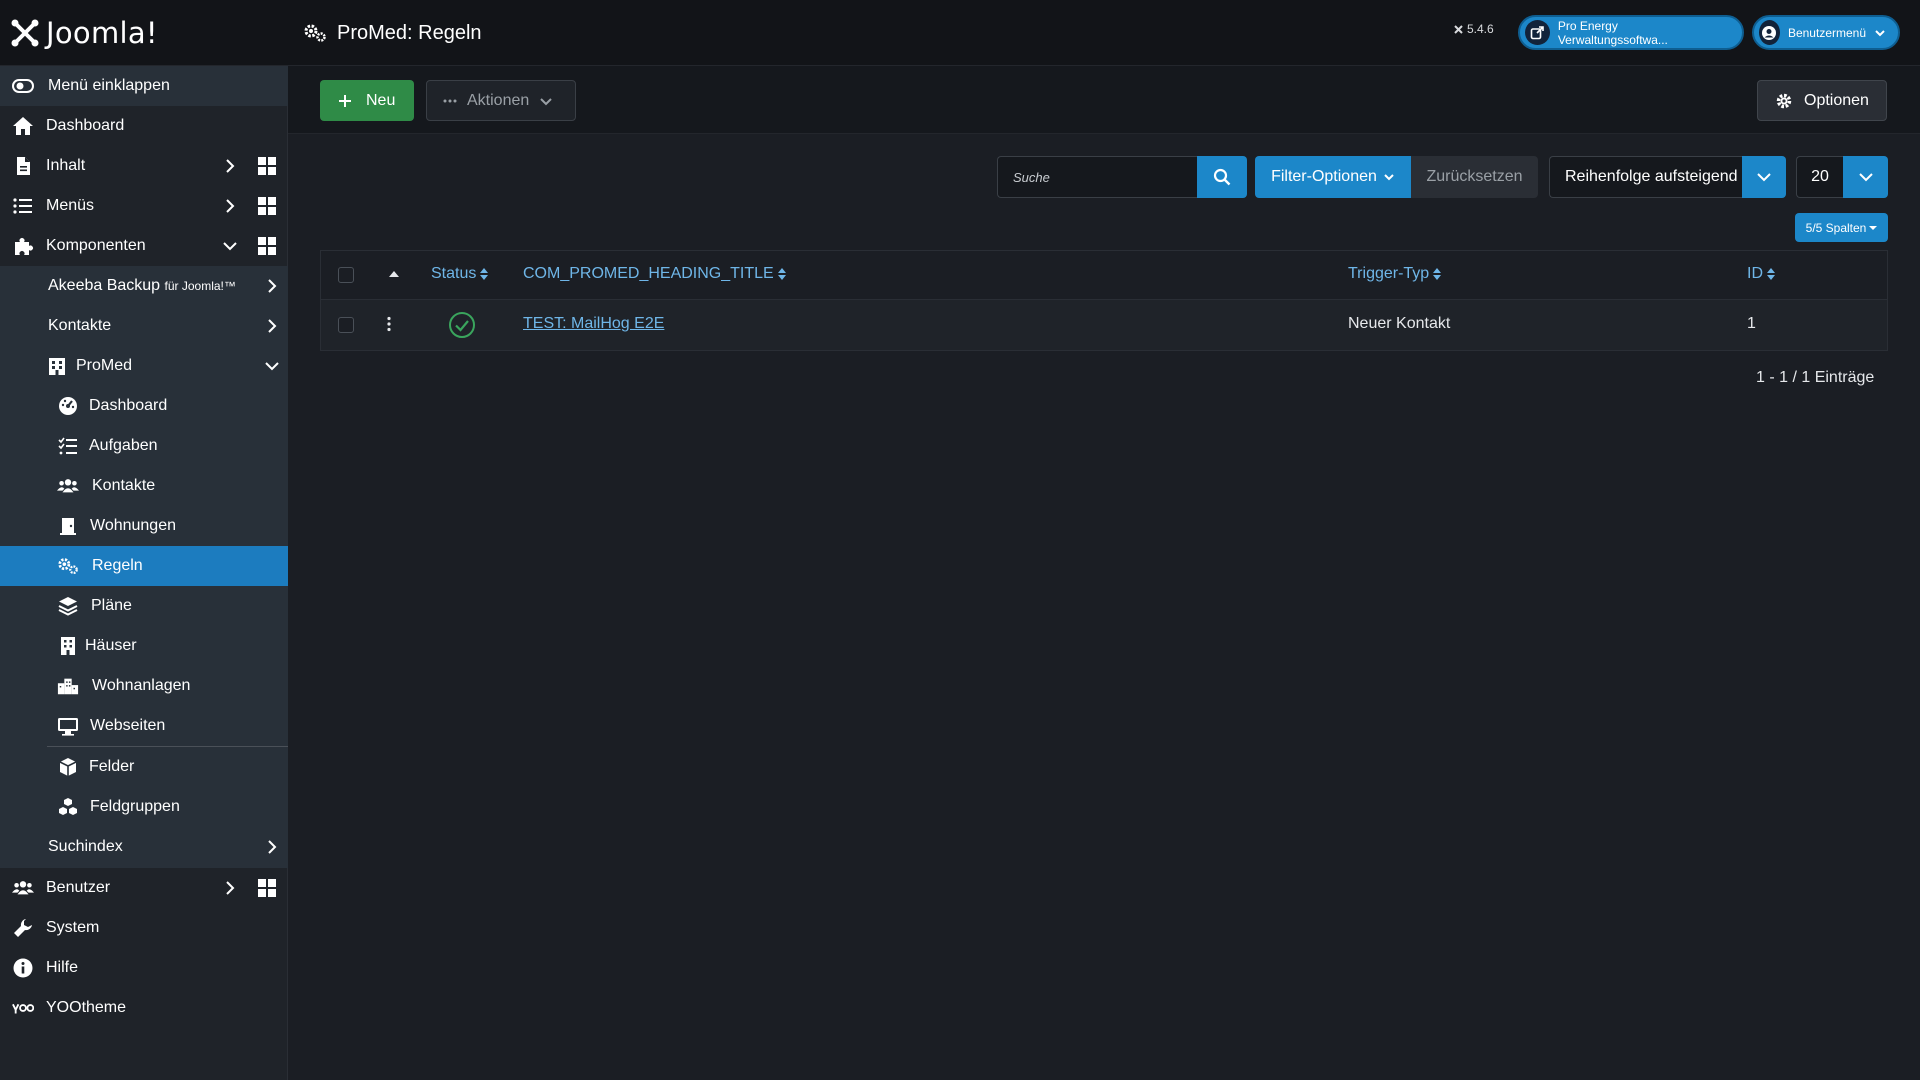 The height and width of the screenshot is (1080, 1920). I want to click on reset-button: Zurücksetzen, so click(1474, 177).